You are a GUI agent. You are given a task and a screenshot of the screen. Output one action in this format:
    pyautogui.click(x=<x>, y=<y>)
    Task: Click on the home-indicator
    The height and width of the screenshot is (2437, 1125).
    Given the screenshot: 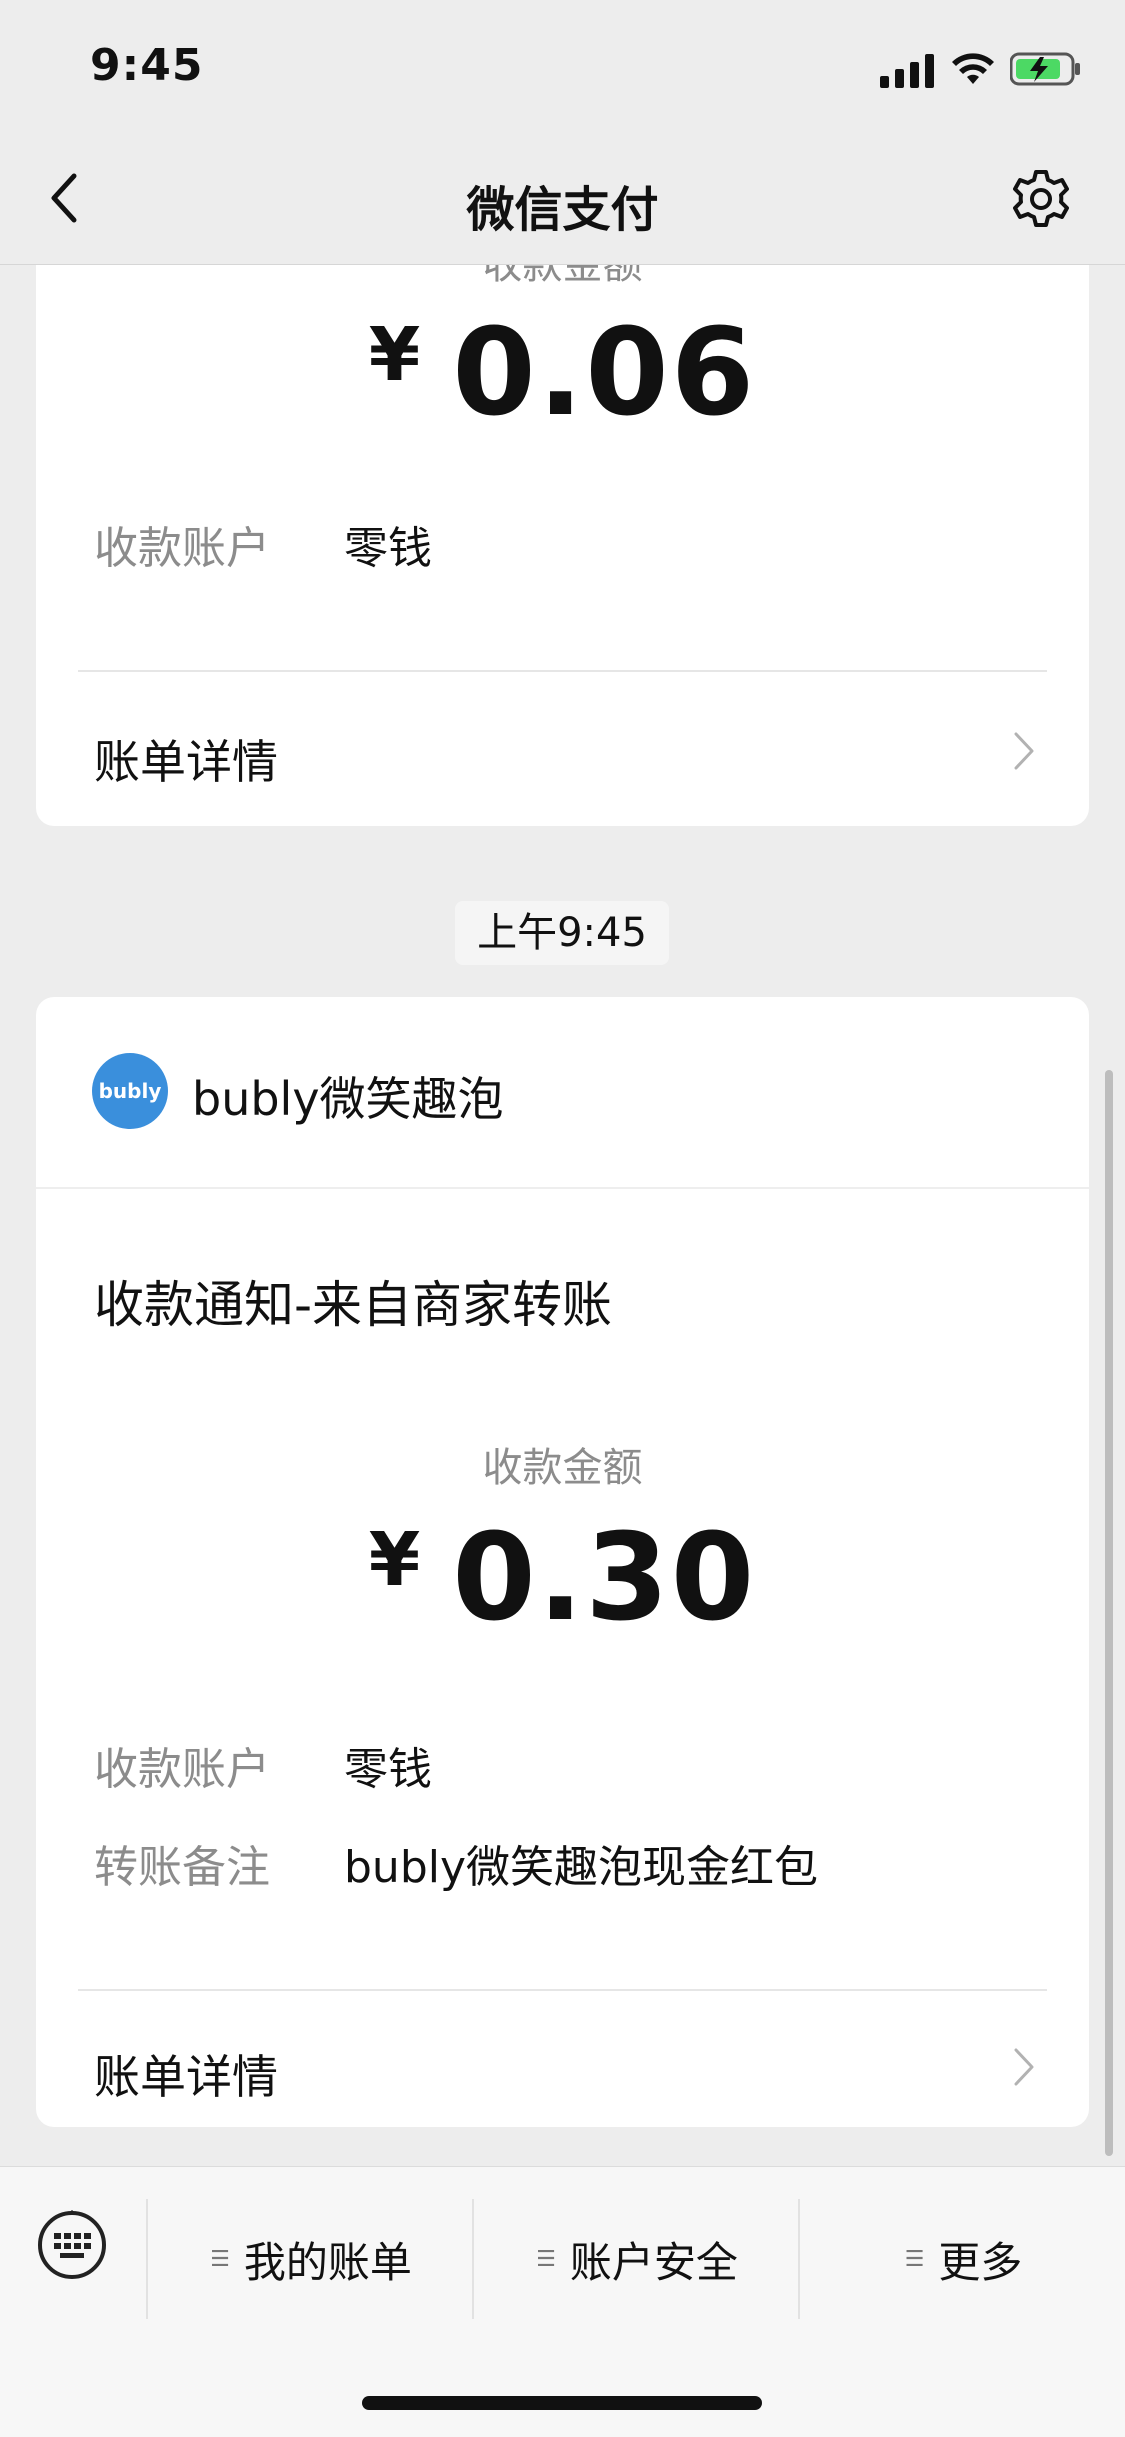 What is the action you would take?
    pyautogui.click(x=562, y=2403)
    